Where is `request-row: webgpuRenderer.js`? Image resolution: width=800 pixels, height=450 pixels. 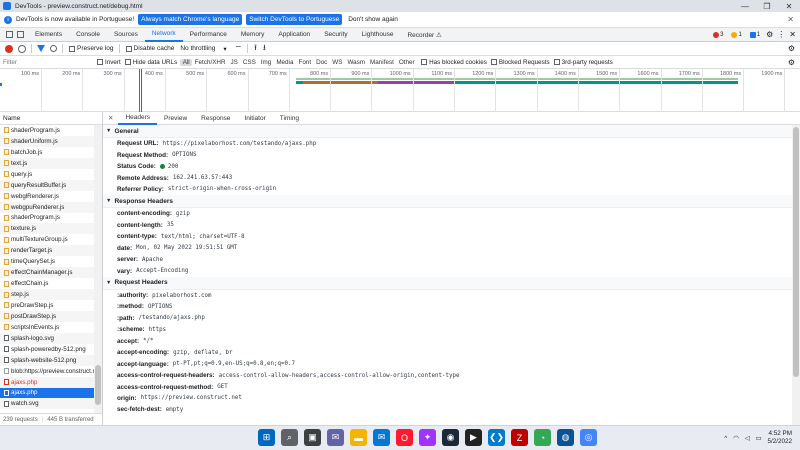 request-row: webgpuRenderer.js is located at coordinates (47, 207).